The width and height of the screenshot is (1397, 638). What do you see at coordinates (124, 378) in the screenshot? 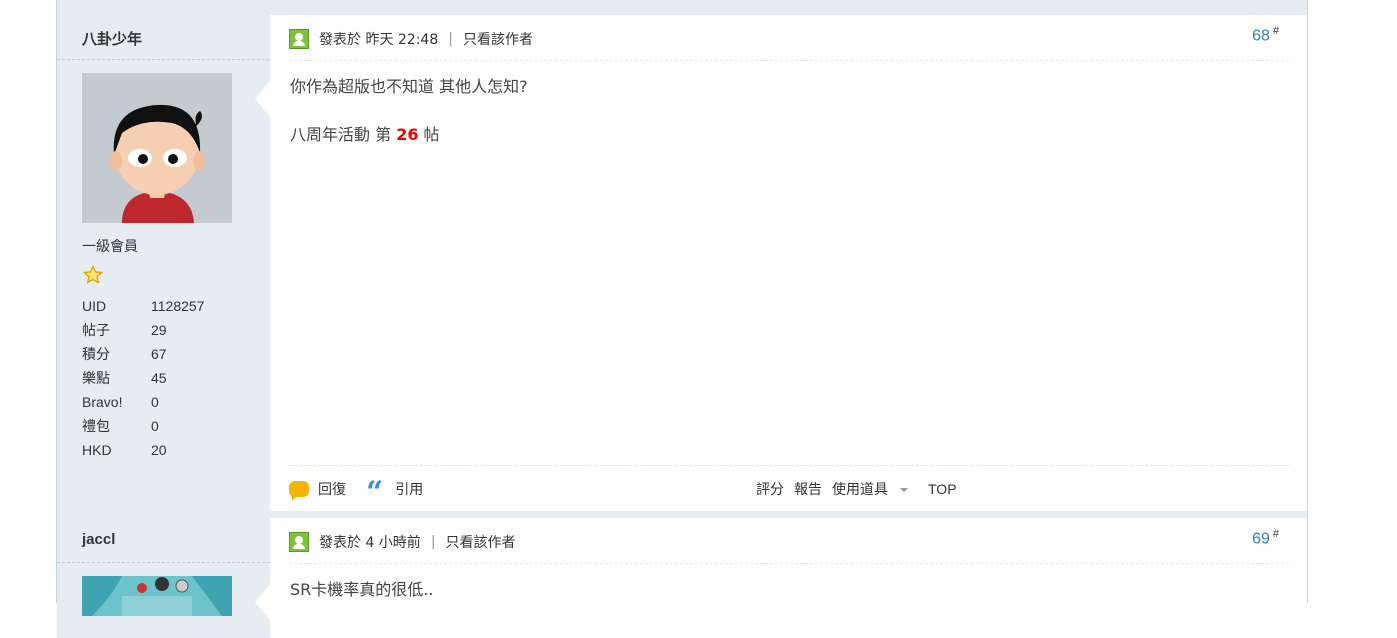
I see `stat-row: 樂點 45` at bounding box center [124, 378].